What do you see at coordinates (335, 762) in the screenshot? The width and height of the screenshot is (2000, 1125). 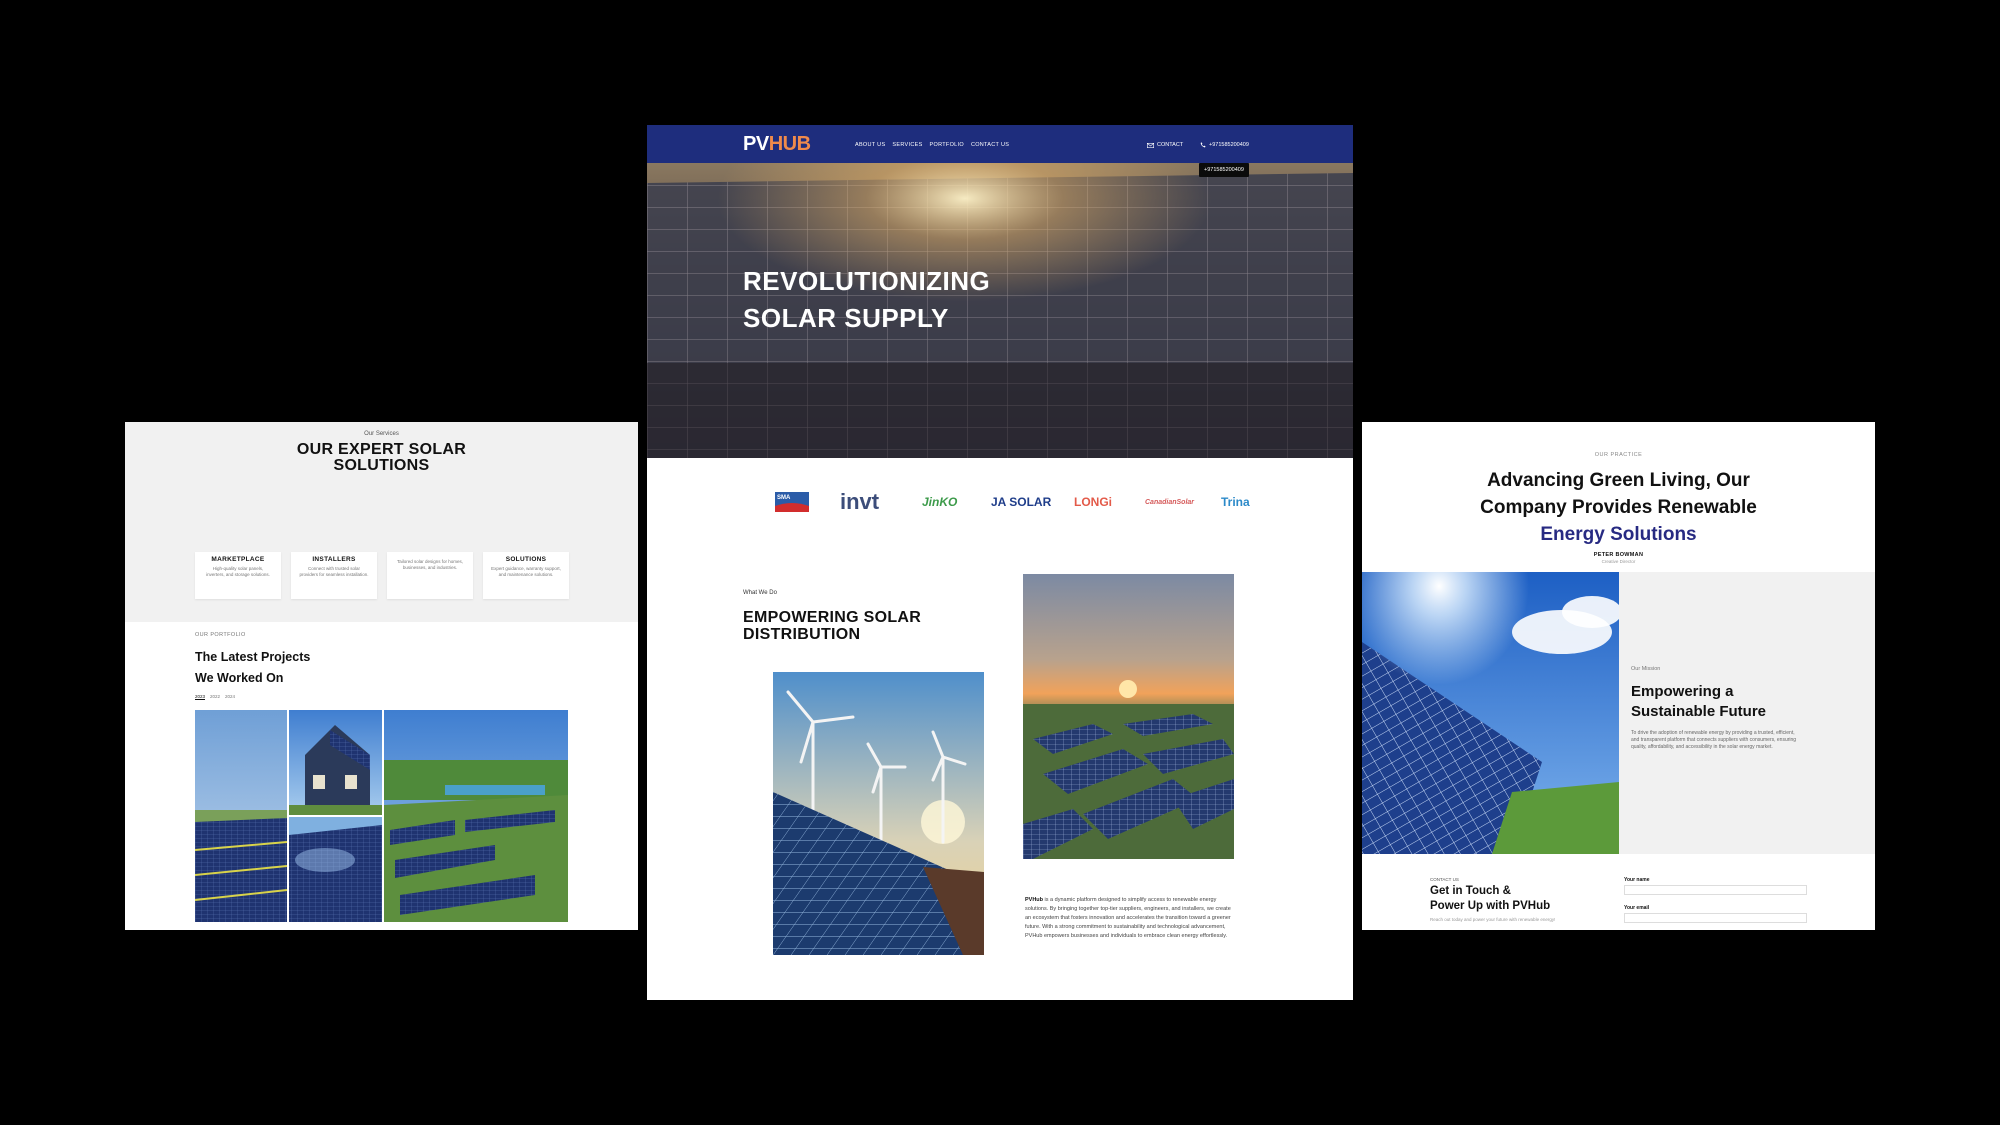 I see `project-image-house` at bounding box center [335, 762].